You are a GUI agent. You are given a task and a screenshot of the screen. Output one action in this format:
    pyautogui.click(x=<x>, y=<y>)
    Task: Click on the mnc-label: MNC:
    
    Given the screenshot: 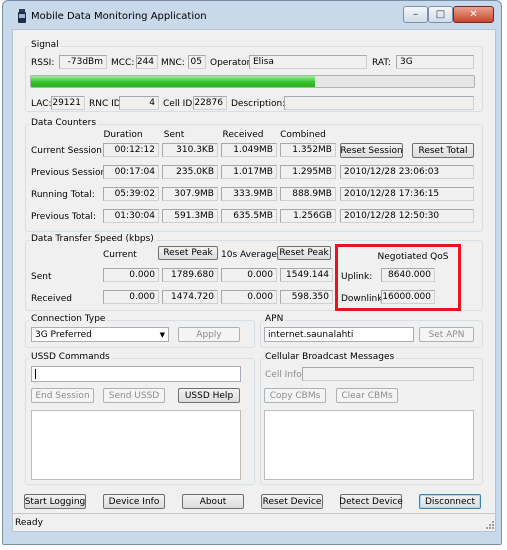 What is the action you would take?
    pyautogui.click(x=173, y=63)
    